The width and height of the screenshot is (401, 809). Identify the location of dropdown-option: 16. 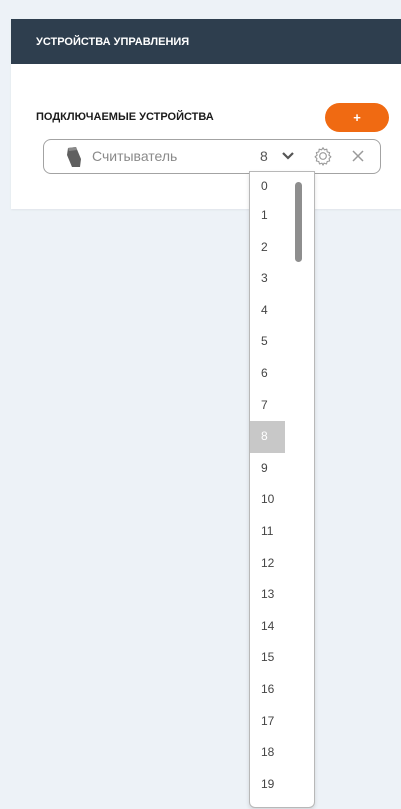
(267, 690).